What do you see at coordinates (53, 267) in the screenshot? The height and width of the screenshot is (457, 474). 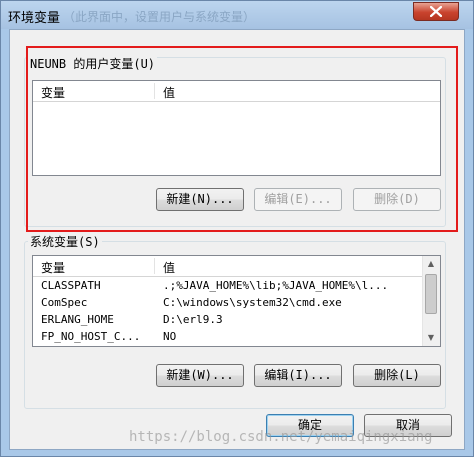 I see `column-header-variable: 变量` at bounding box center [53, 267].